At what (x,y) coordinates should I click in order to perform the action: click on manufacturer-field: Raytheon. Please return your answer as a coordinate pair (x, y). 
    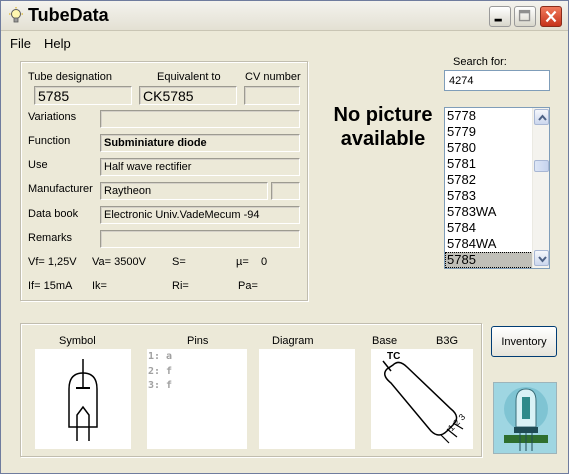
    Looking at the image, I should click on (184, 191).